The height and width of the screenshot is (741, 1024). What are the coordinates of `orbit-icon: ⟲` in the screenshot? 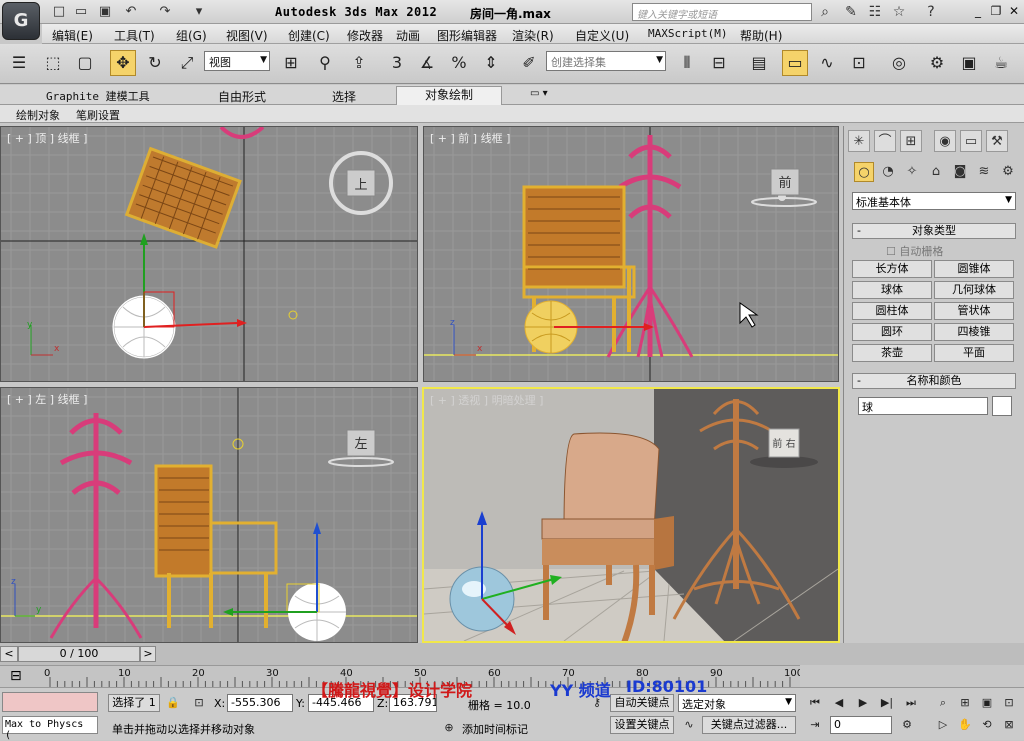 It's located at (987, 725).